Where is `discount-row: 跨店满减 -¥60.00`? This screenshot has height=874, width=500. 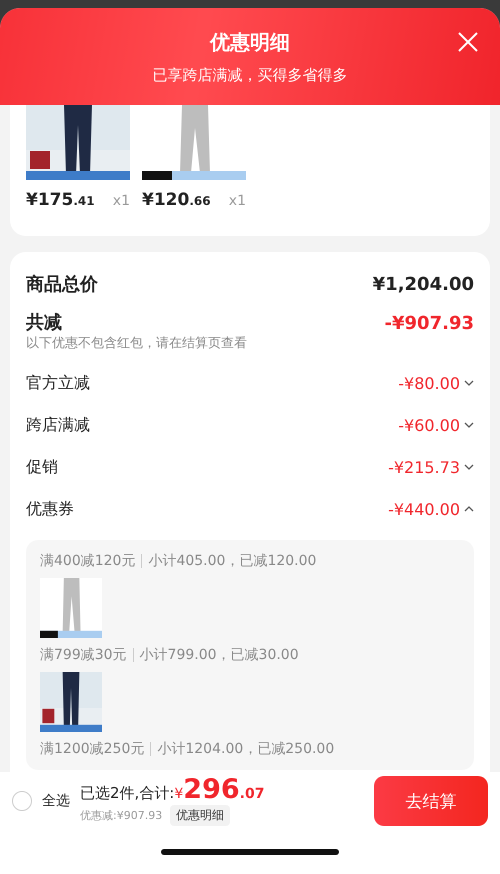
discount-row: 跨店满减 -¥60.00 is located at coordinates (250, 425).